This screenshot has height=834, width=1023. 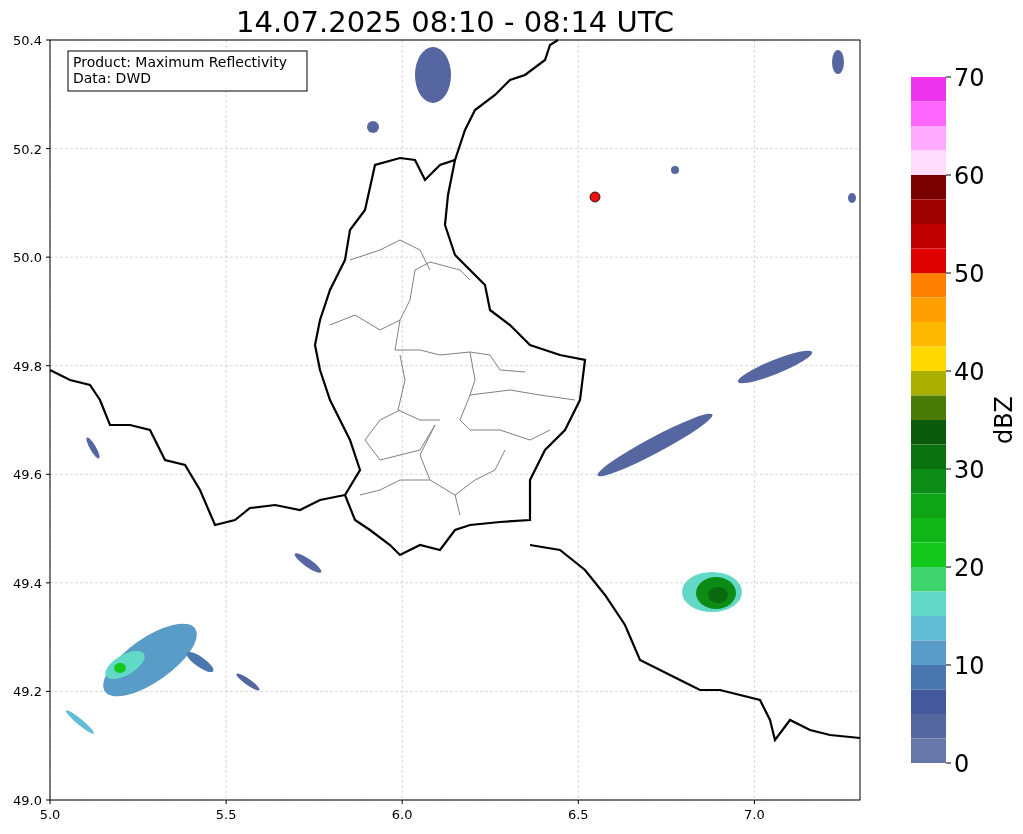 I want to click on colorbar-tick-label: 40, so click(x=969, y=372).